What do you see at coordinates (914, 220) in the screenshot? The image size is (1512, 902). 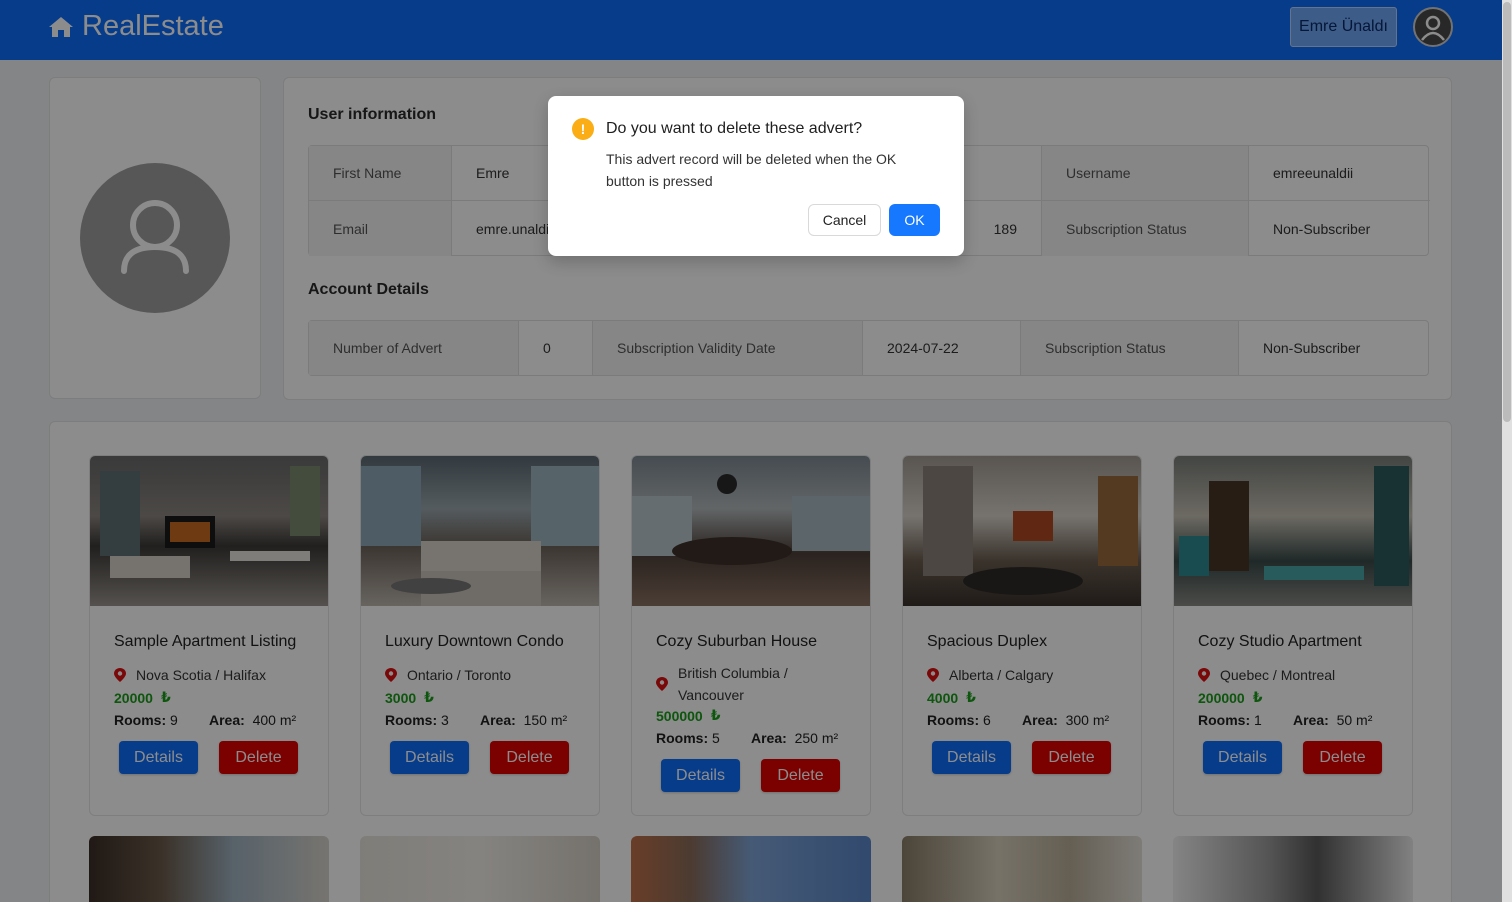 I see `ok-button: OK` at bounding box center [914, 220].